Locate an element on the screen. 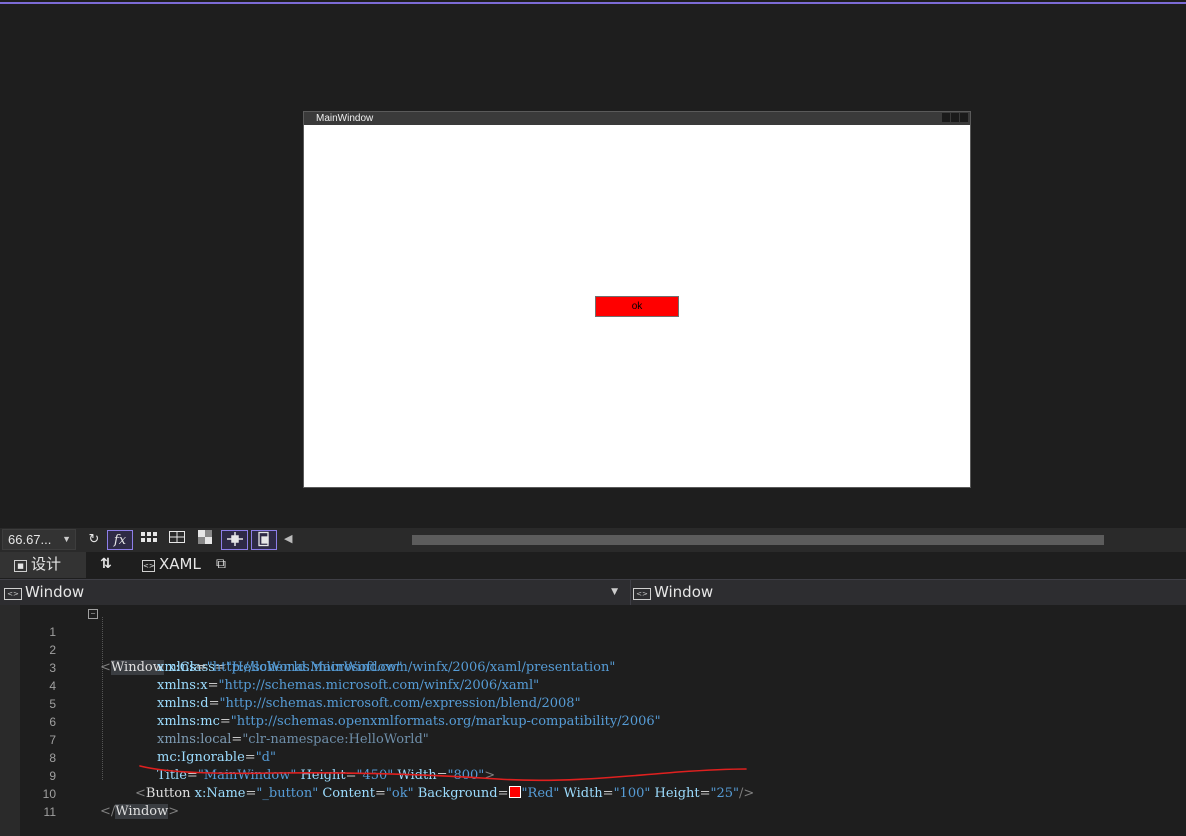  grid-icon is located at coordinates (149, 540).